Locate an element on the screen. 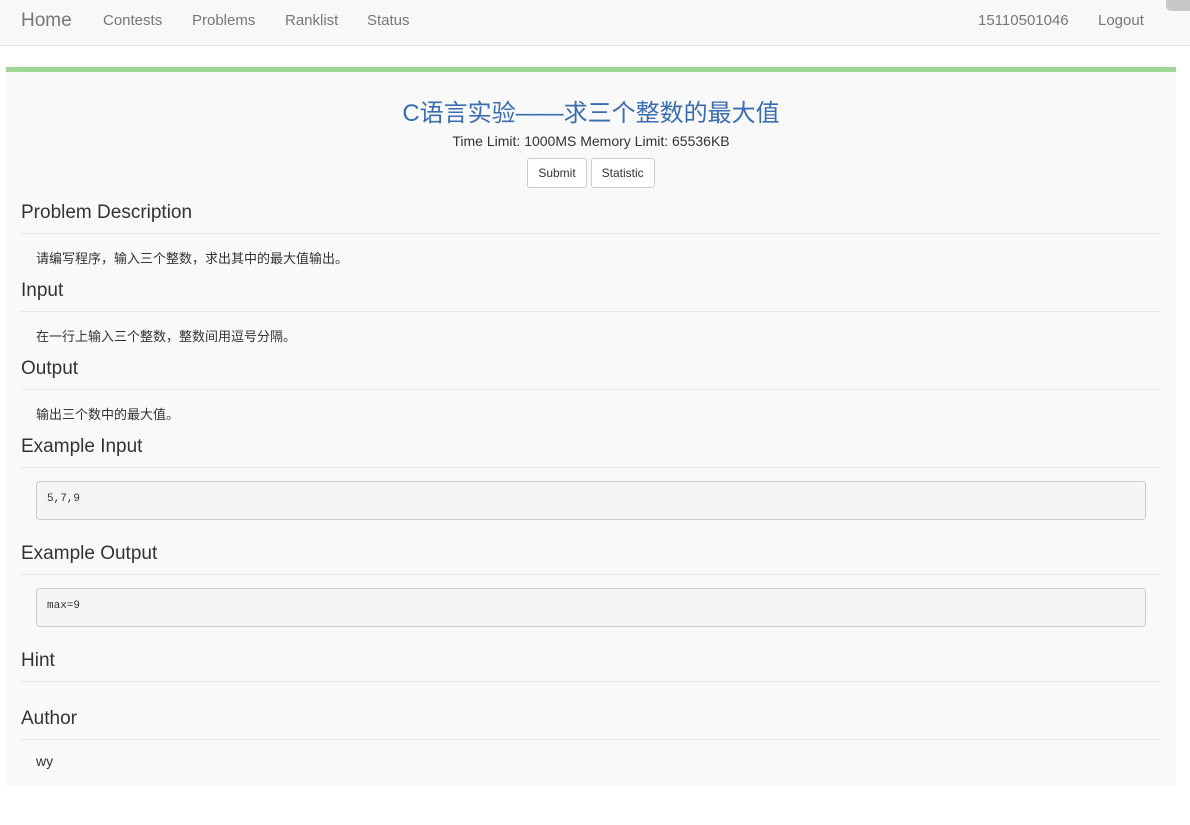 The image size is (1190, 825). user-id-link: 15110501046 is located at coordinates (1023, 20).